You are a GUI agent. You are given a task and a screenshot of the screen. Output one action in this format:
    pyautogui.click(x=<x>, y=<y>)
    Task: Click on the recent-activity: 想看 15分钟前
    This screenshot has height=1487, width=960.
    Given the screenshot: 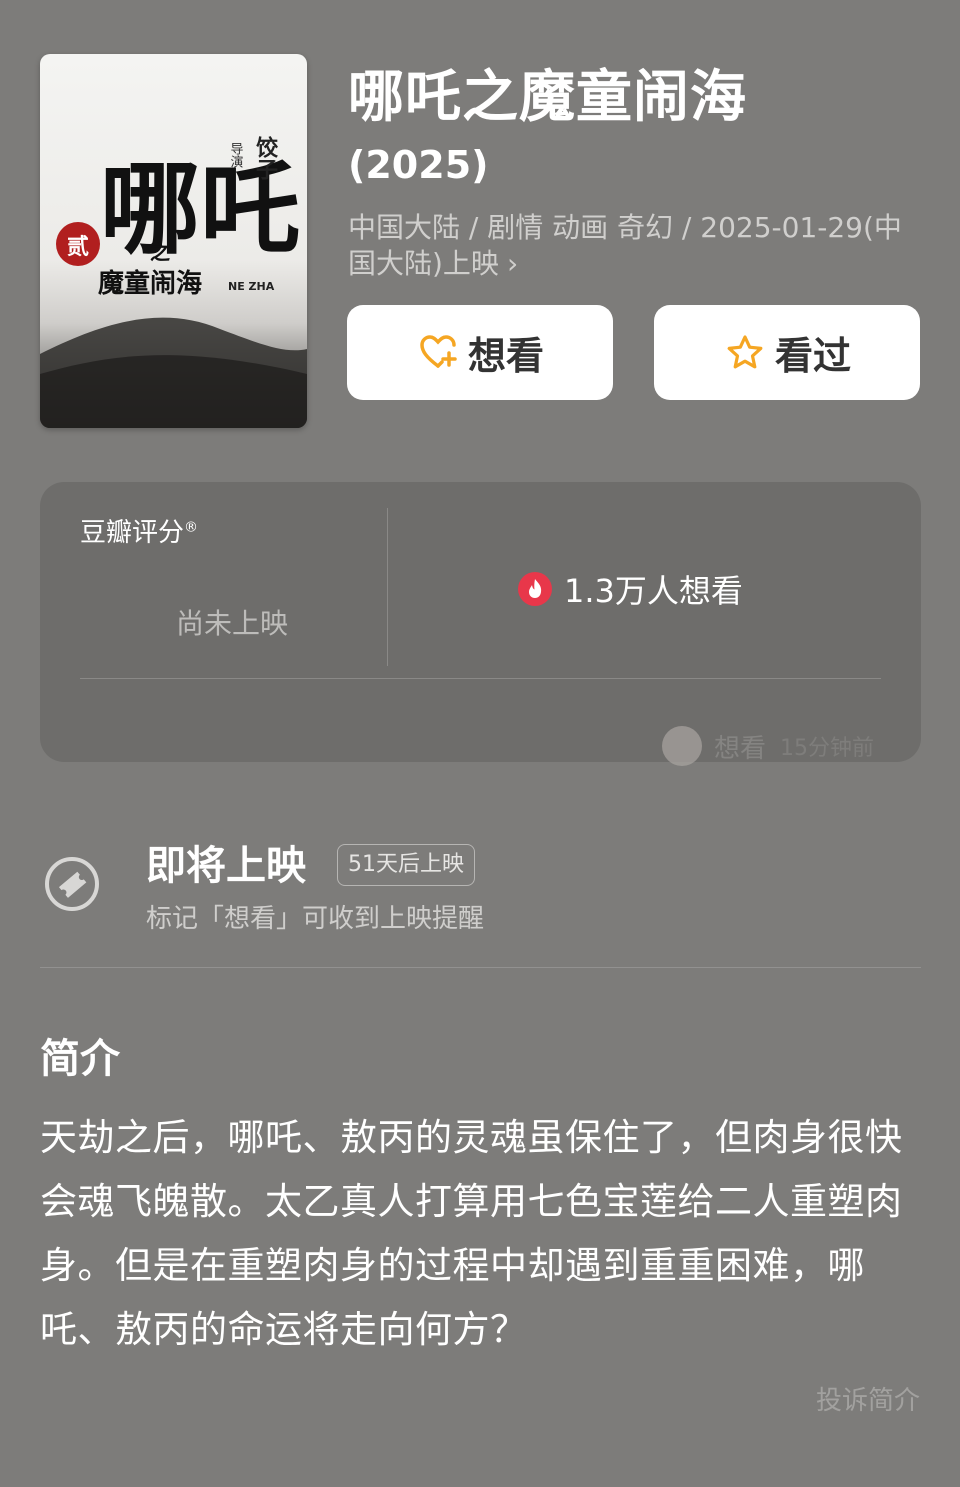 What is the action you would take?
    pyautogui.click(x=768, y=746)
    